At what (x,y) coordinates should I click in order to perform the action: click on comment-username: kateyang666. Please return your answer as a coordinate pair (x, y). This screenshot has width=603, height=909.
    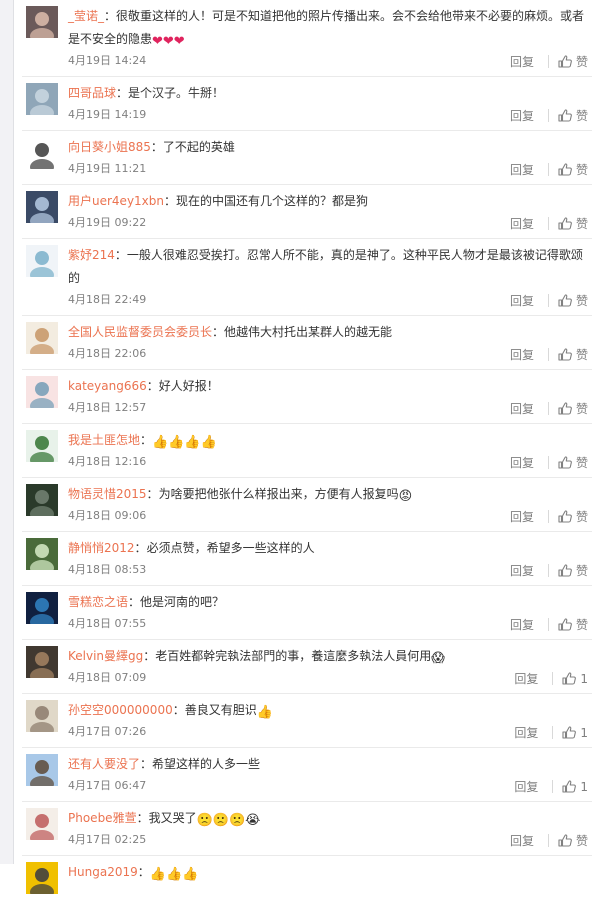
    Looking at the image, I should click on (107, 386).